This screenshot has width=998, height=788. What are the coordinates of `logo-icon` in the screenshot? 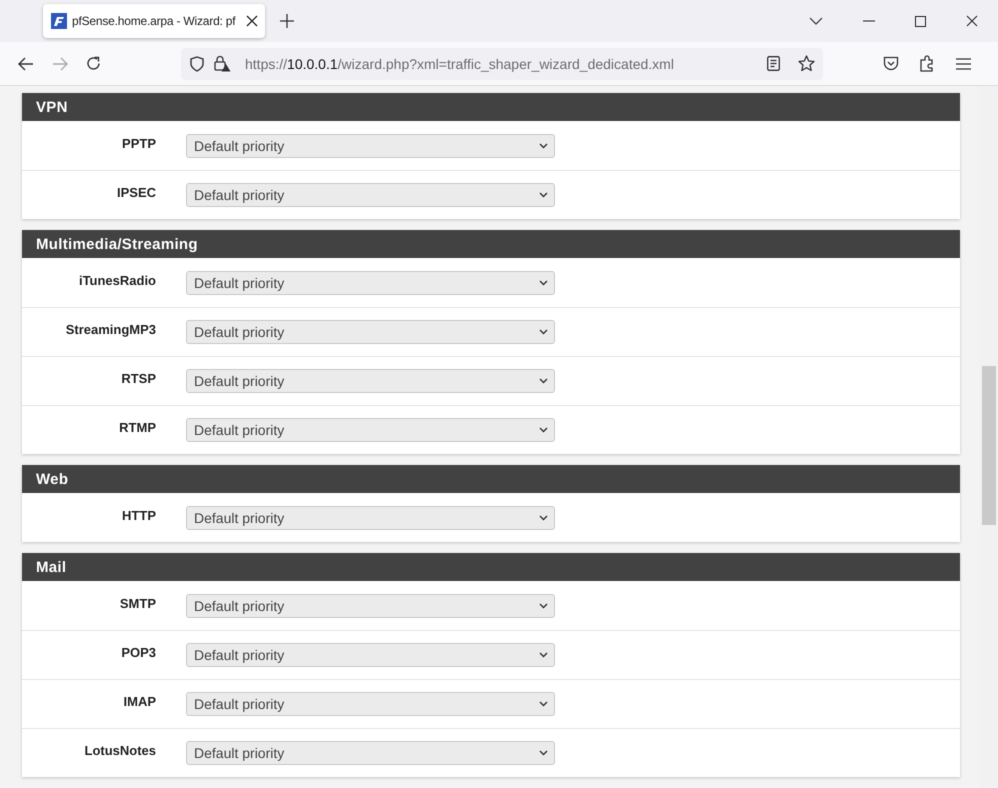 It's located at (59, 21).